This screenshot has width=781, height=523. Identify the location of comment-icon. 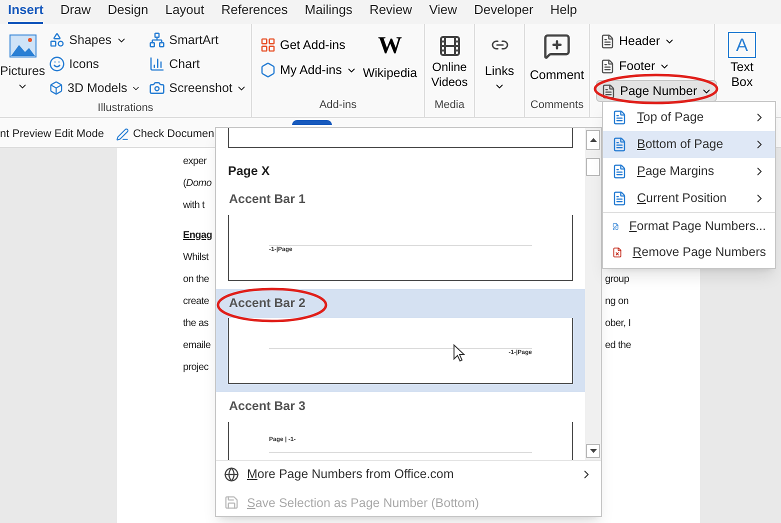
(557, 46).